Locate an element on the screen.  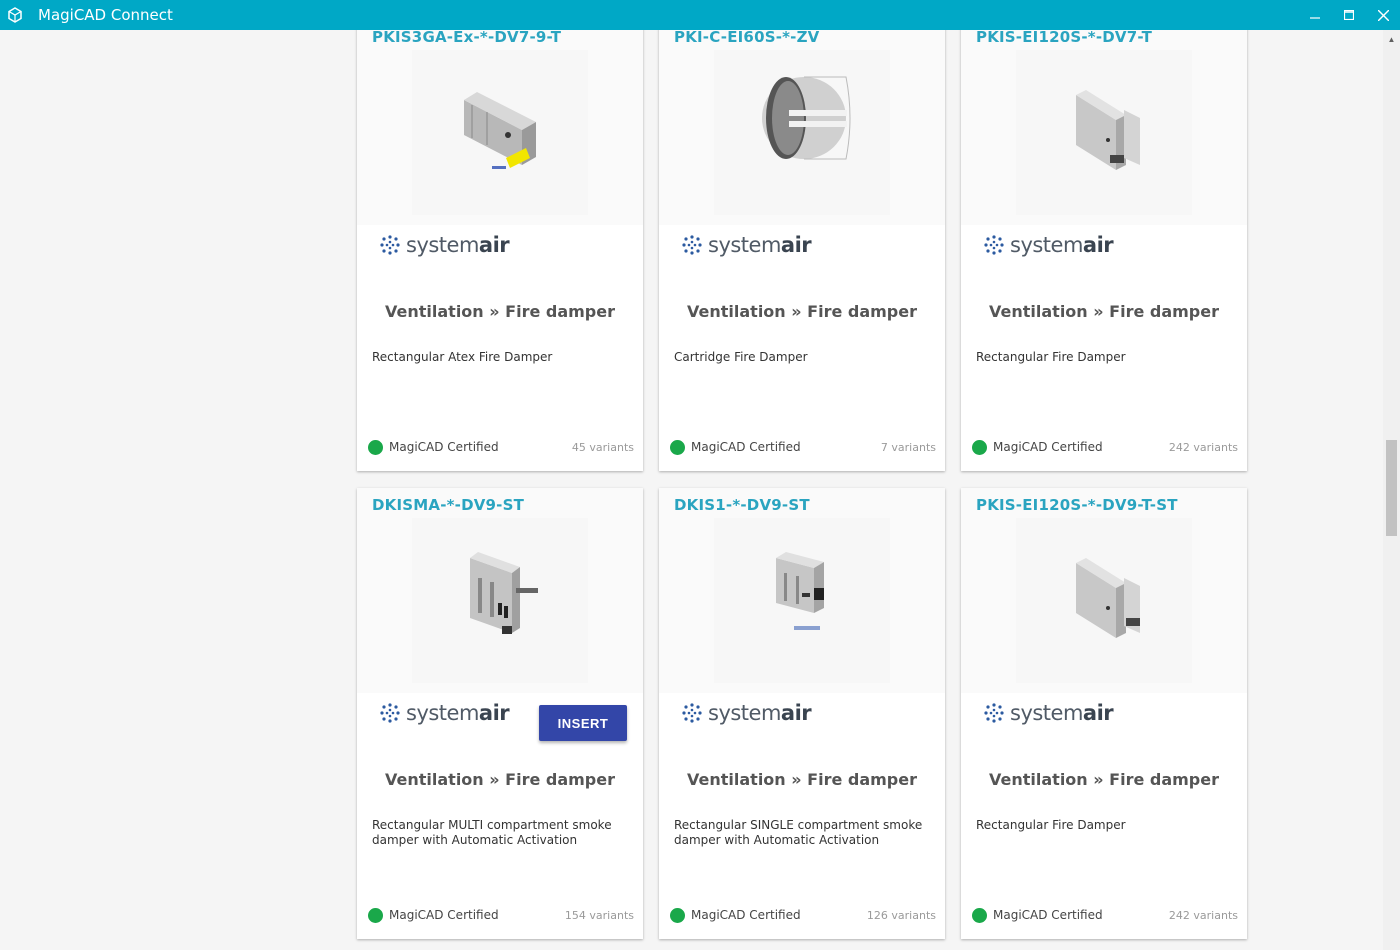
card-image-area: PKI-C-EI60S-*-ZV is located at coordinates (802, 127).